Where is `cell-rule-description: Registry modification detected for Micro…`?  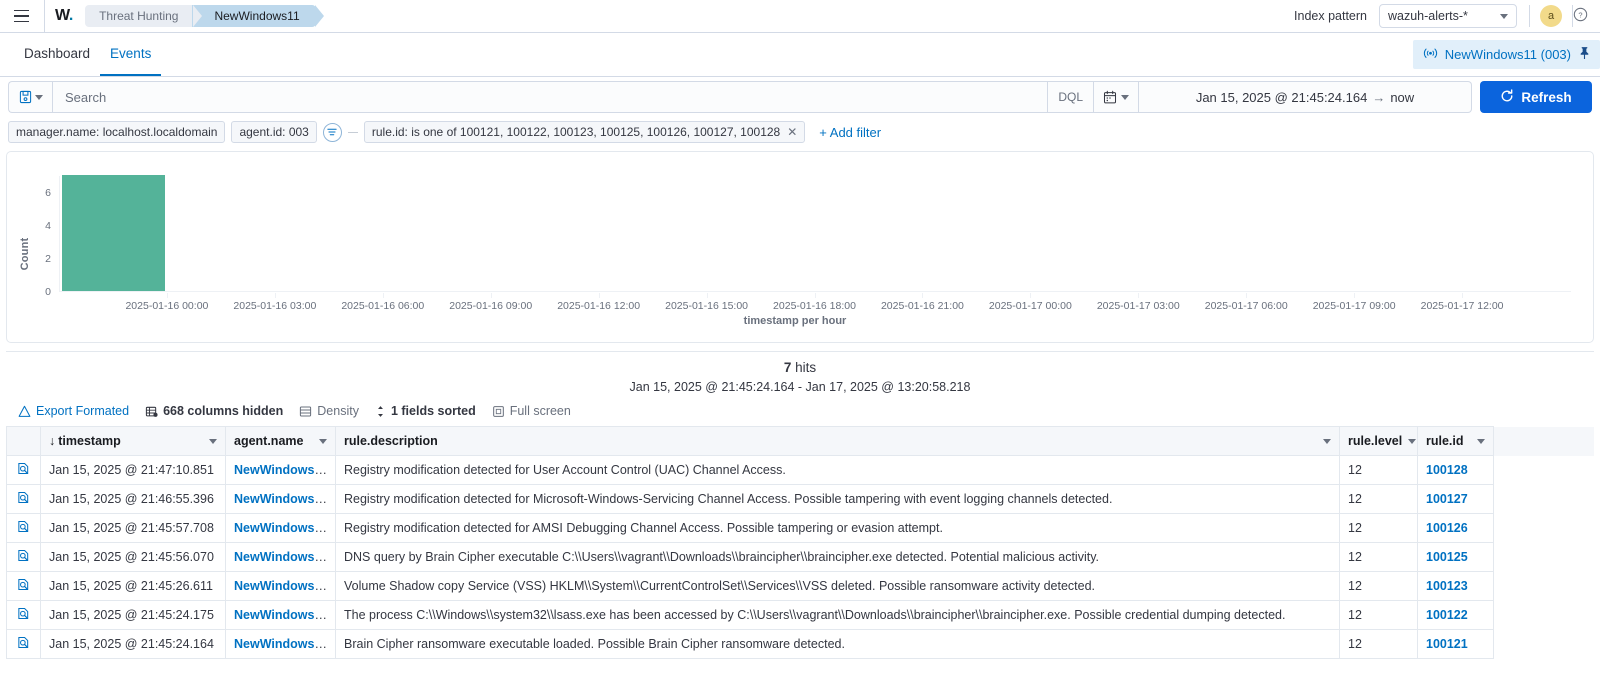 cell-rule-description: Registry modification detected for Micro… is located at coordinates (837, 499).